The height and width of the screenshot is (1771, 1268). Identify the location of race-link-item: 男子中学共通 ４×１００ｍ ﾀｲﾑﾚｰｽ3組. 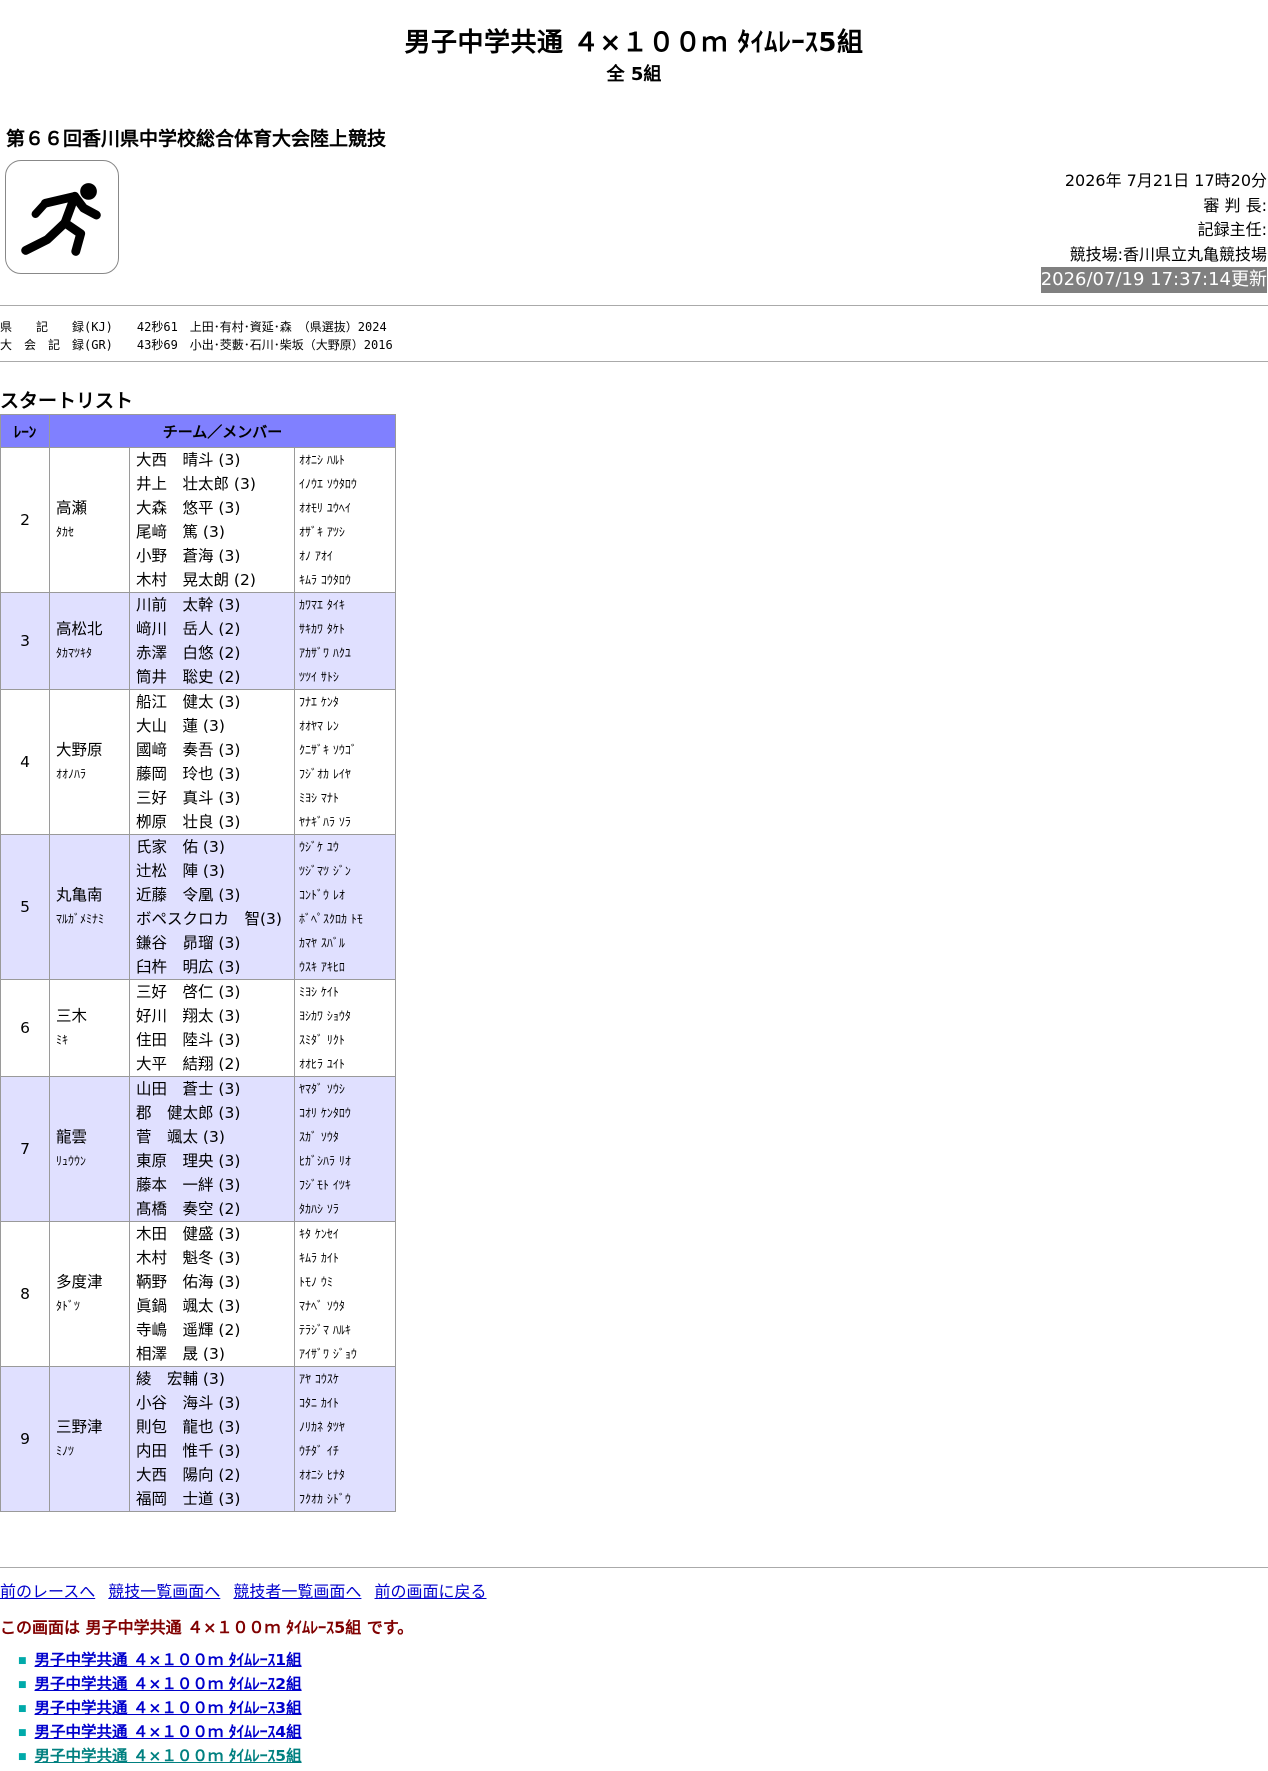
(160, 1708).